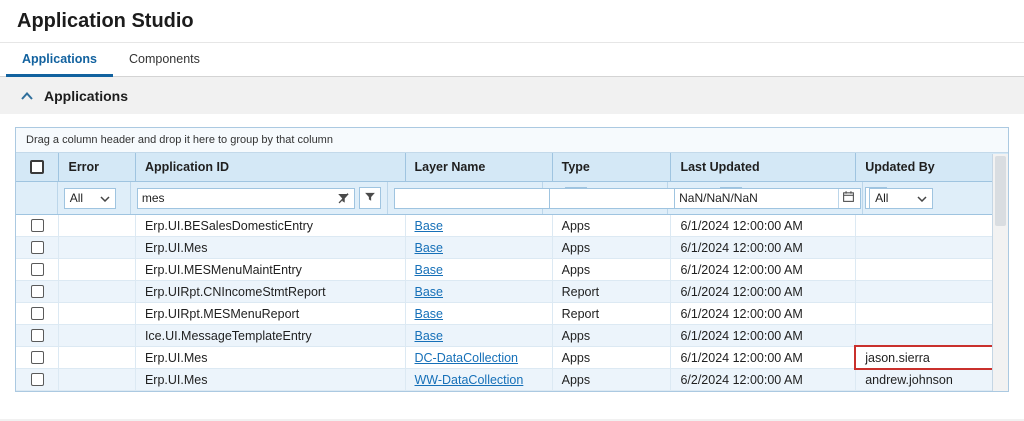 This screenshot has width=1024, height=421. Describe the element at coordinates (932, 167) in the screenshot. I see `column-header-updated-by: Updated By` at that location.